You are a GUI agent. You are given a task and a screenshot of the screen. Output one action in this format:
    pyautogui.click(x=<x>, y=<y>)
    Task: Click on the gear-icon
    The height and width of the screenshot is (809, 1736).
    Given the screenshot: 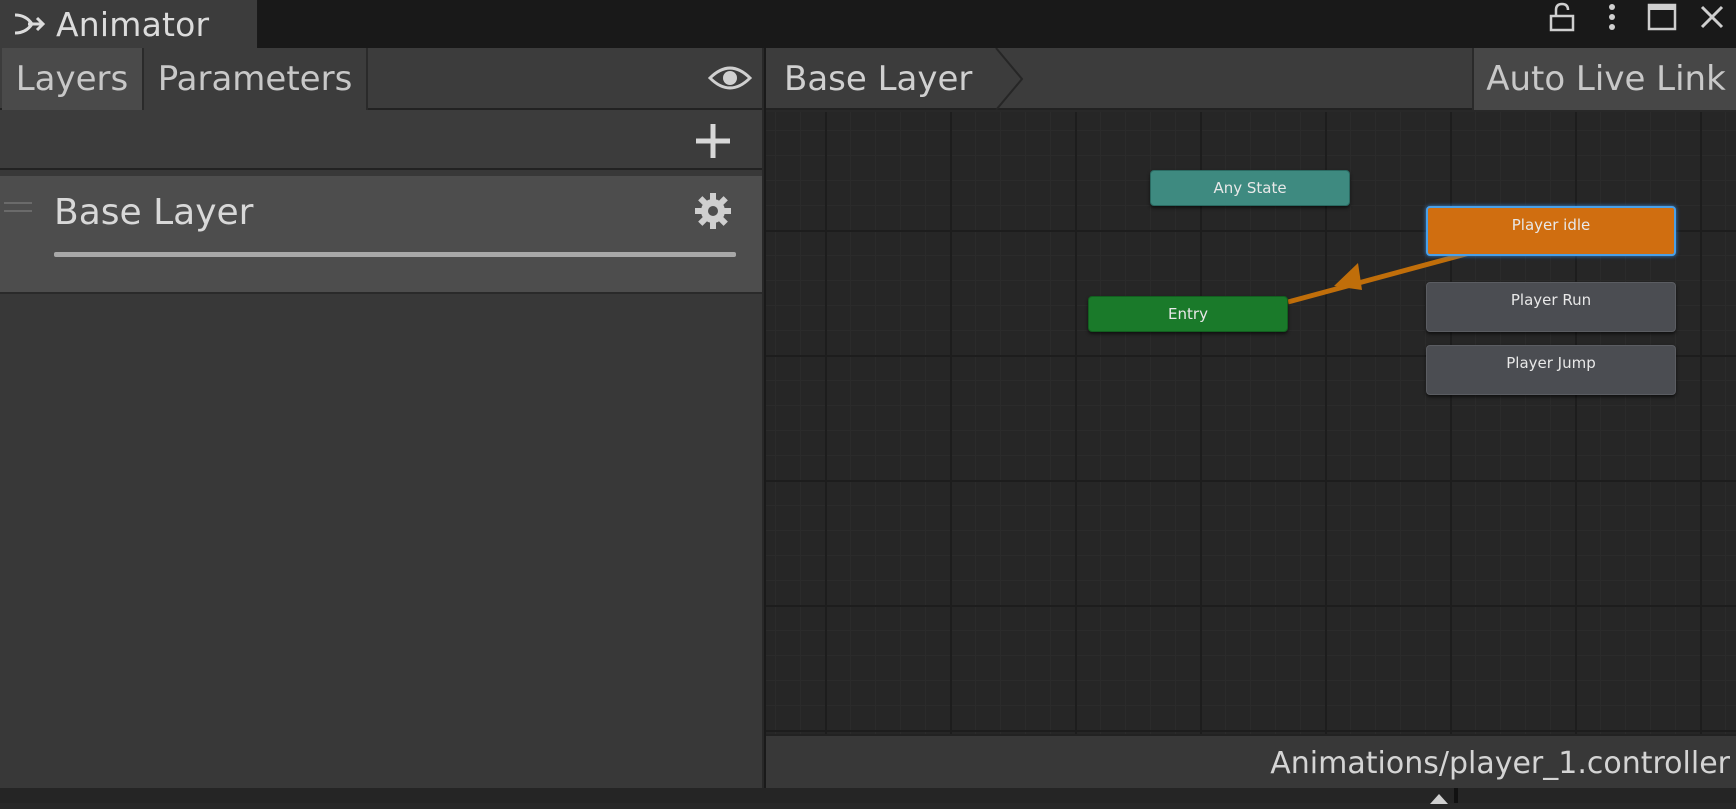 What is the action you would take?
    pyautogui.click(x=713, y=211)
    